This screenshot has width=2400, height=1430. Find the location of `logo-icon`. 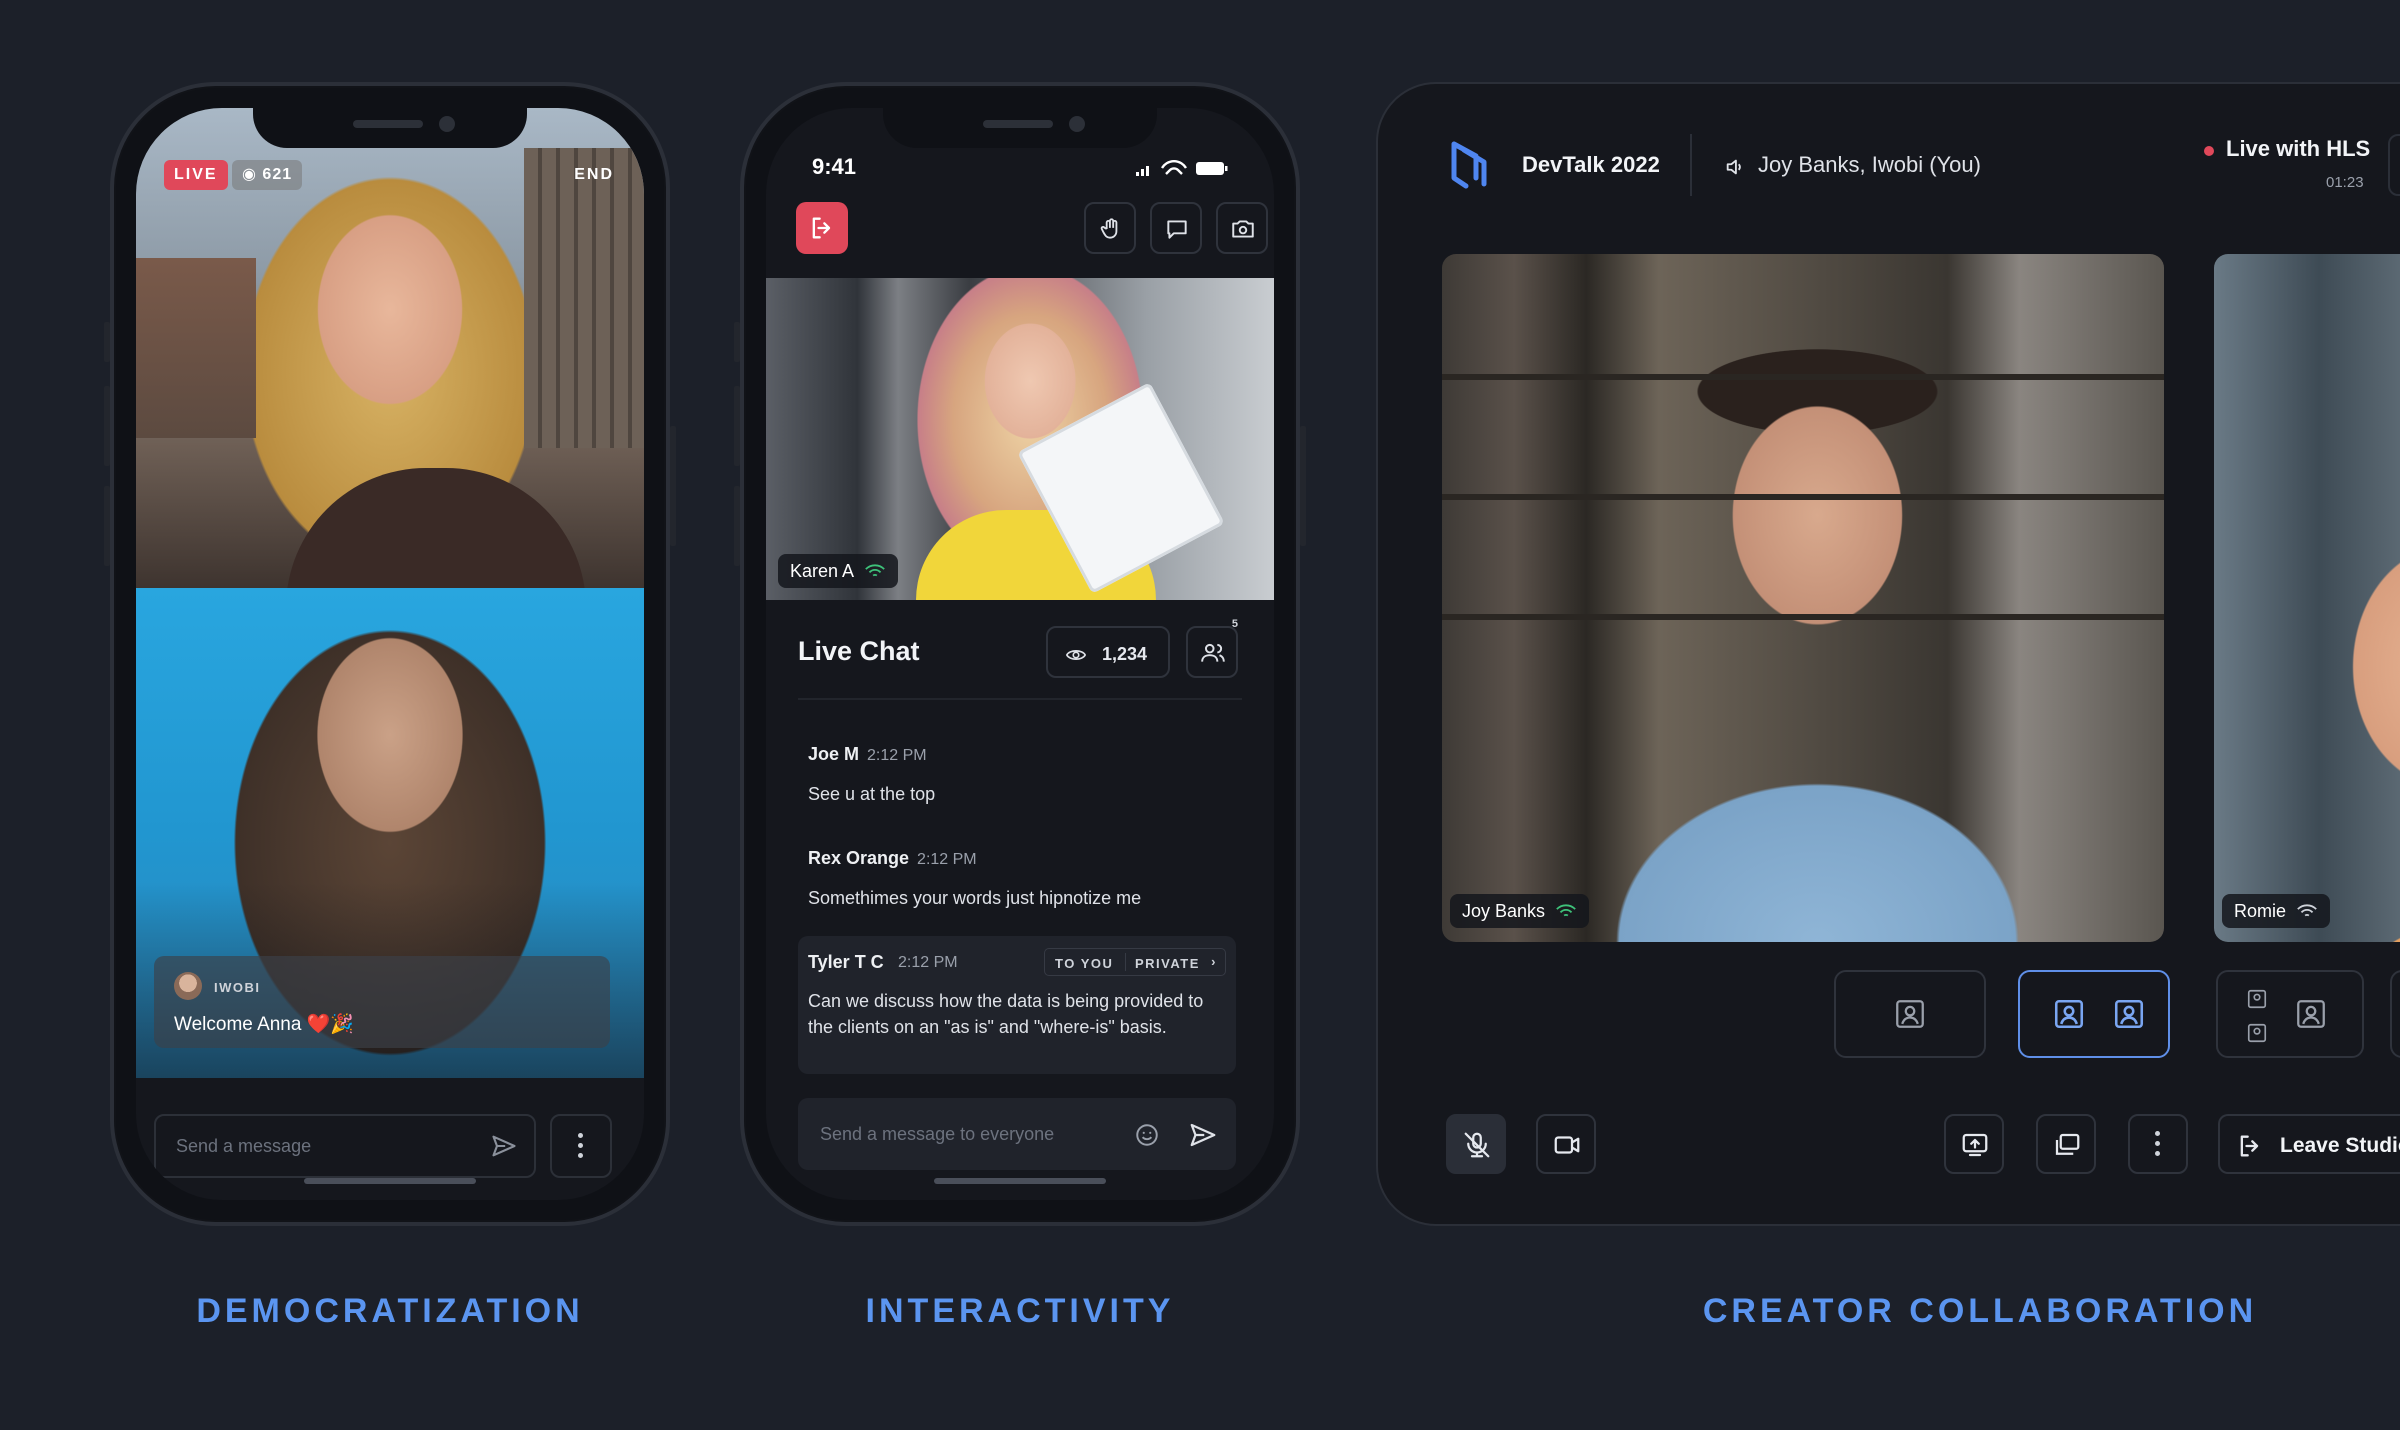

logo-icon is located at coordinates (1469, 165).